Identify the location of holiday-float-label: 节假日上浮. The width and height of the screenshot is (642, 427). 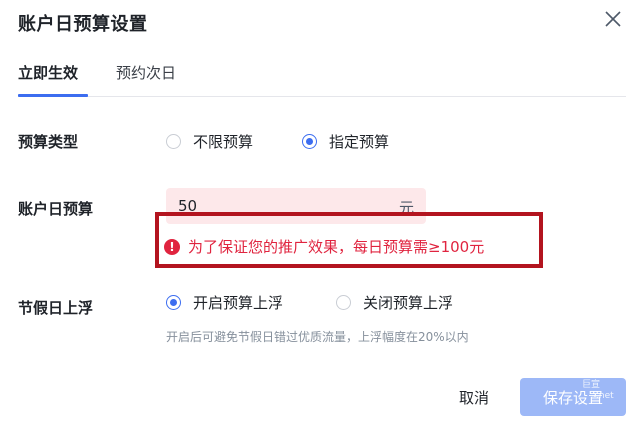
(56, 308).